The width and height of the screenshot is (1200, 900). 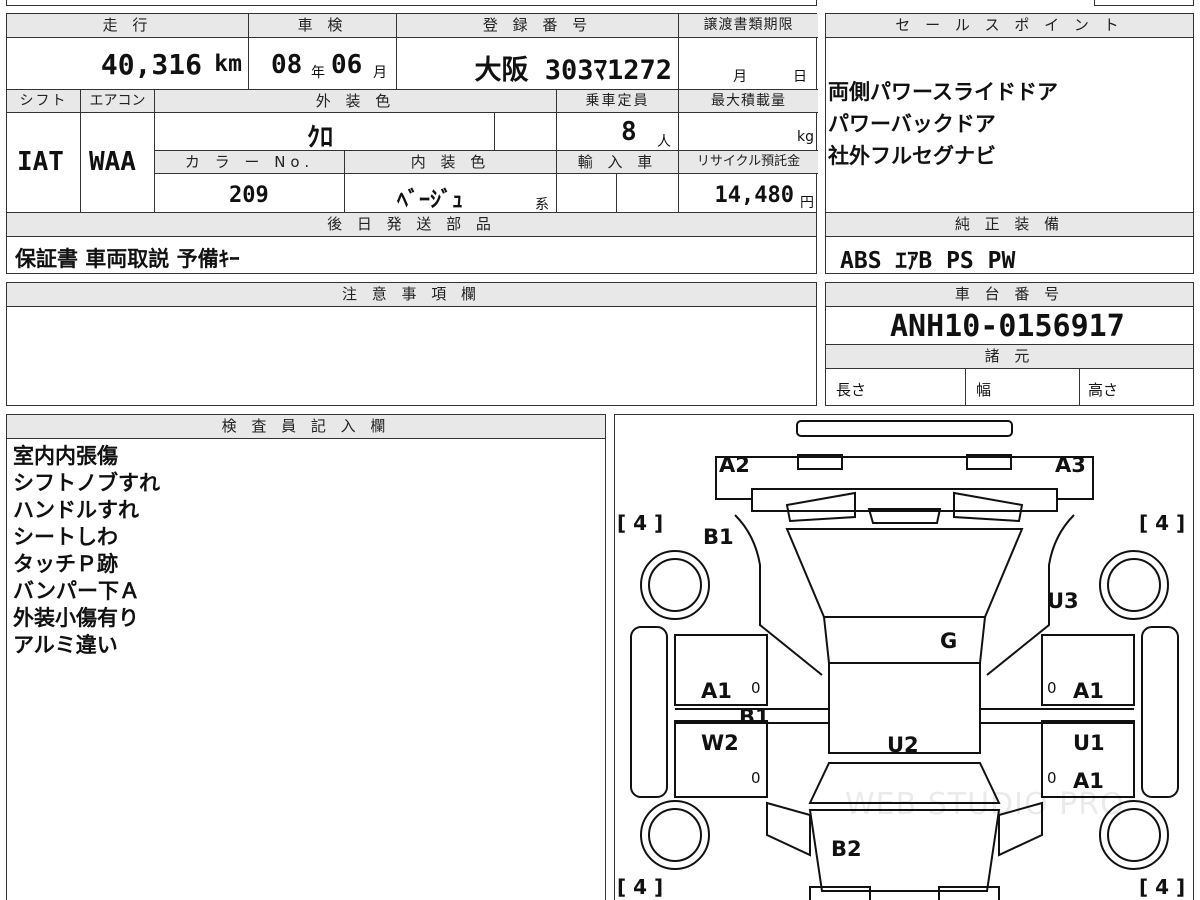 I want to click on interior-color-value: ﾍﾞｰｼﾞｭ, so click(x=430, y=200).